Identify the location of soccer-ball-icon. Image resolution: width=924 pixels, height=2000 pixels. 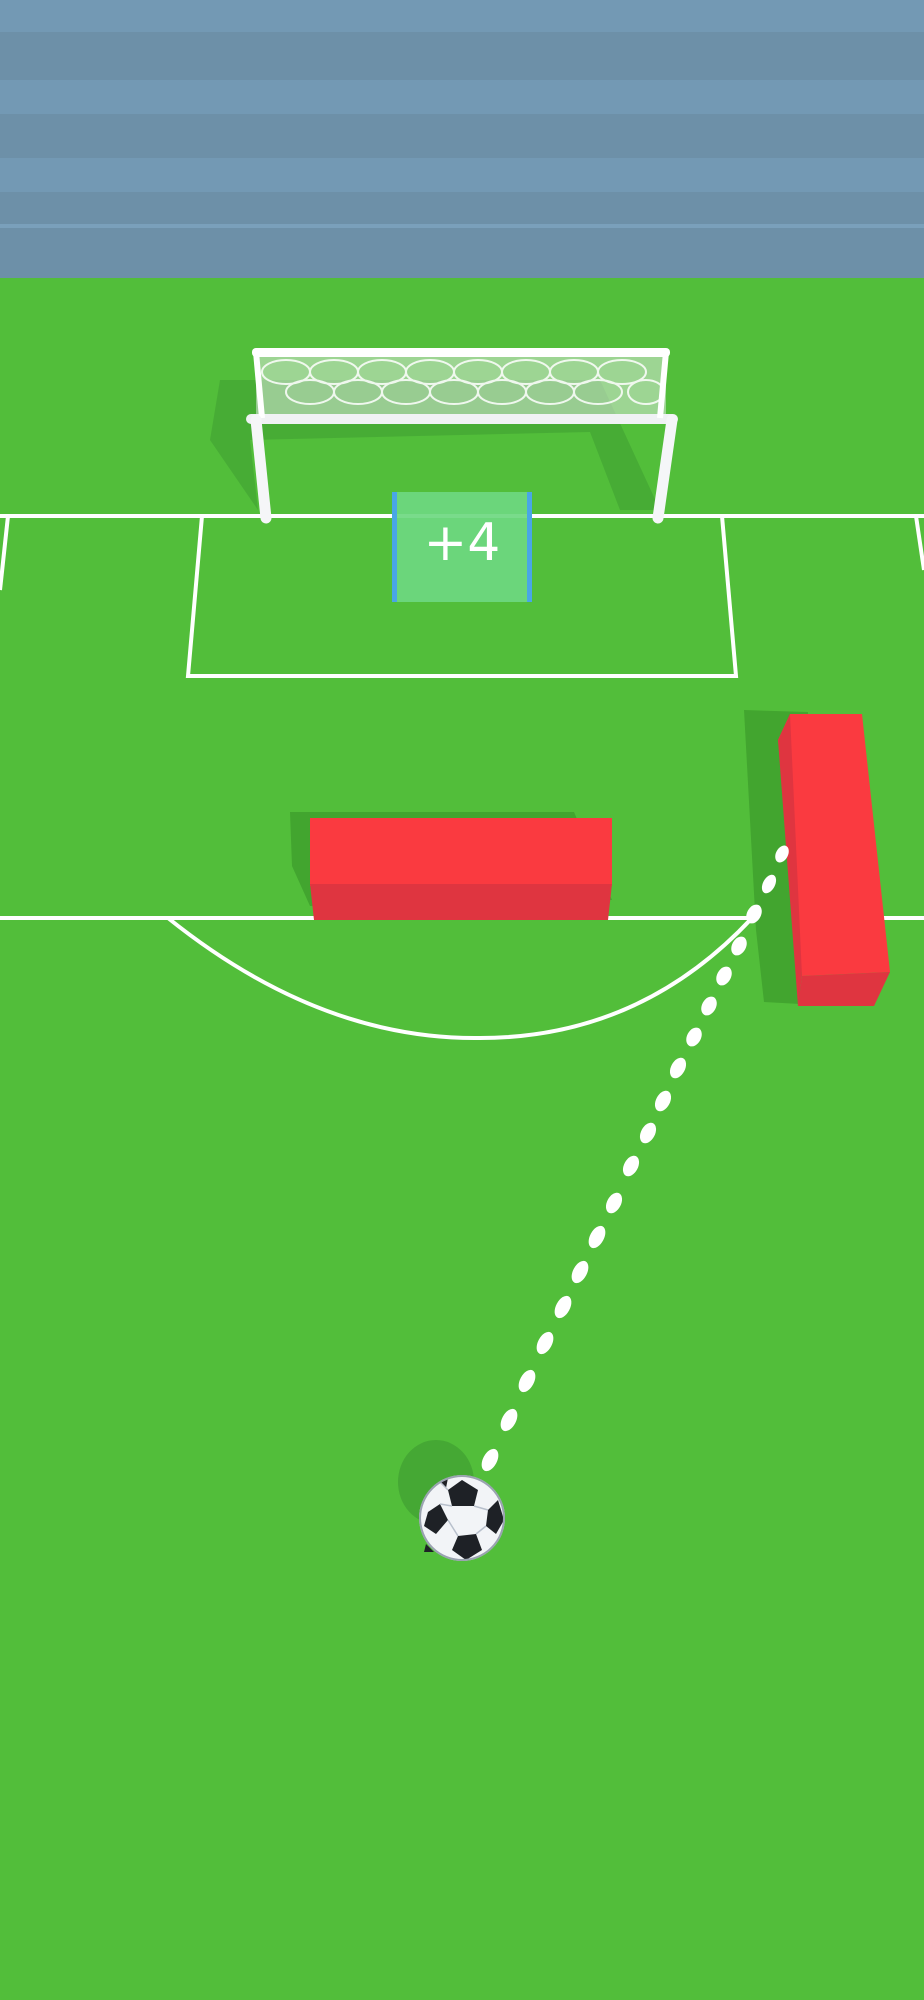
(462, 1518).